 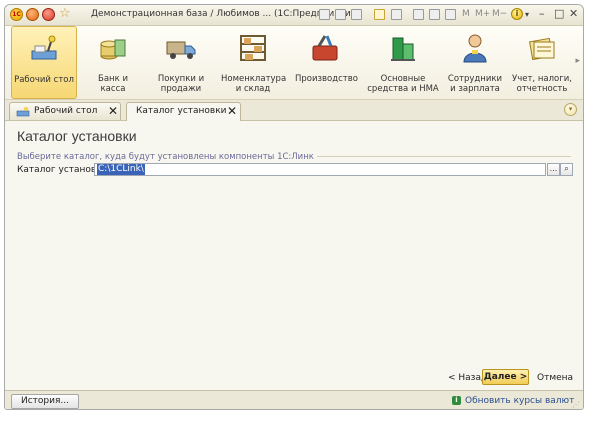 I want to click on section-label: Номенклатура и склад, so click(x=254, y=84).